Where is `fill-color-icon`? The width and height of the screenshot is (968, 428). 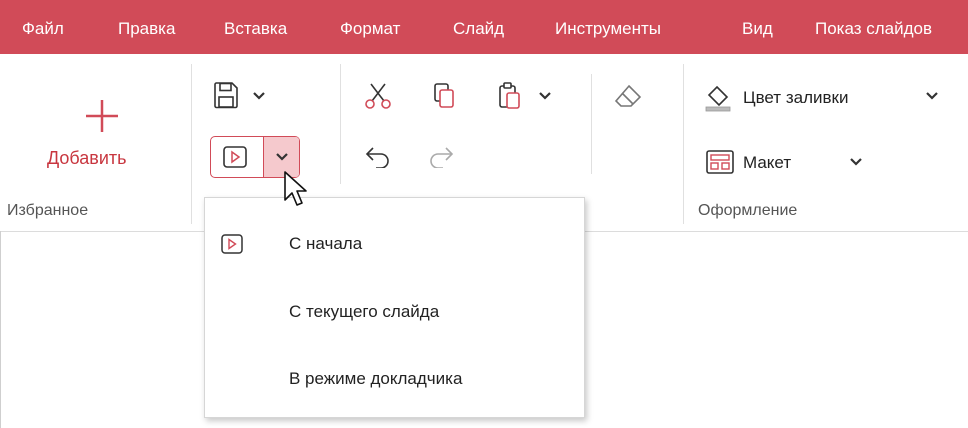 fill-color-icon is located at coordinates (718, 98).